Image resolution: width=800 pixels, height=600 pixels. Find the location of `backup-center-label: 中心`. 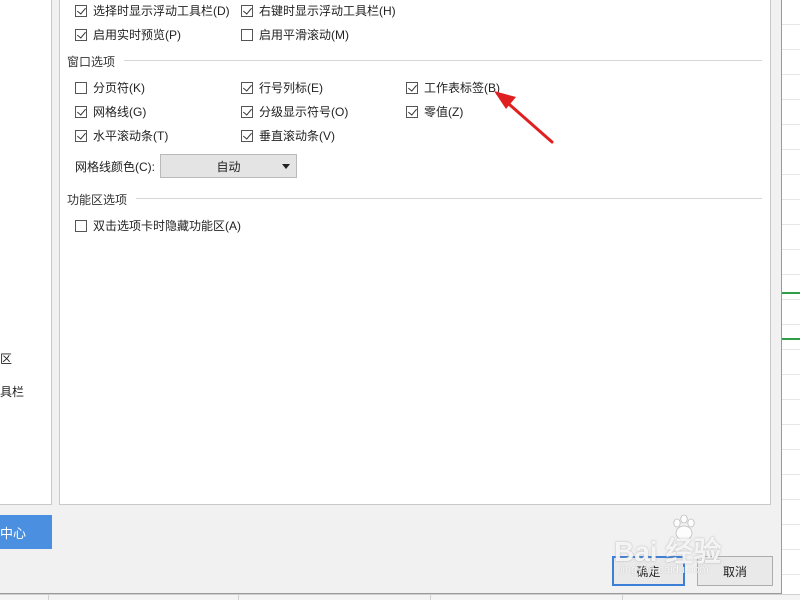

backup-center-label: 中心 is located at coordinates (13, 533).